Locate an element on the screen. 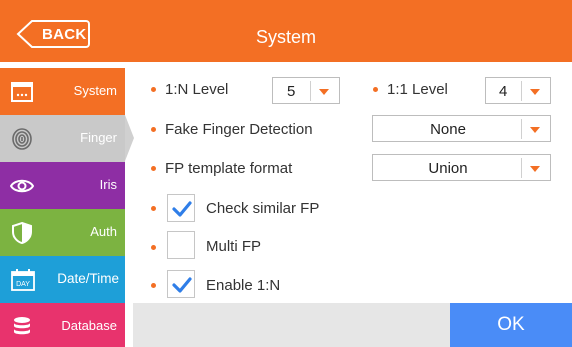  fp-template-value: Union is located at coordinates (448, 168).